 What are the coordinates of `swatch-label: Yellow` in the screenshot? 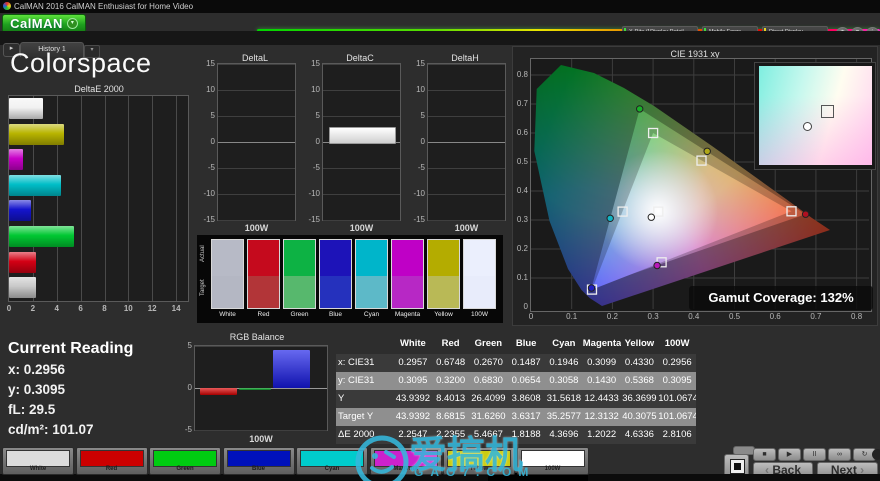 It's located at (443, 314).